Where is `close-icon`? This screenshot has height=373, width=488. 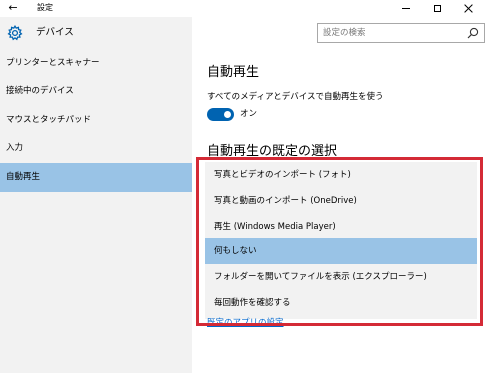
close-icon is located at coordinates (468, 8).